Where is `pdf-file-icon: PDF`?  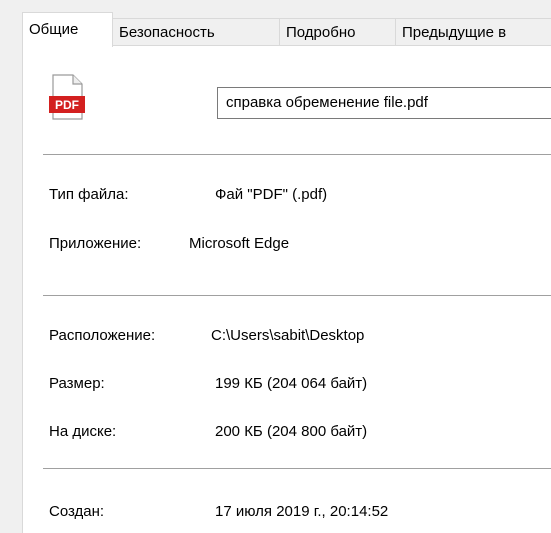
pdf-file-icon: PDF is located at coordinates (67, 97).